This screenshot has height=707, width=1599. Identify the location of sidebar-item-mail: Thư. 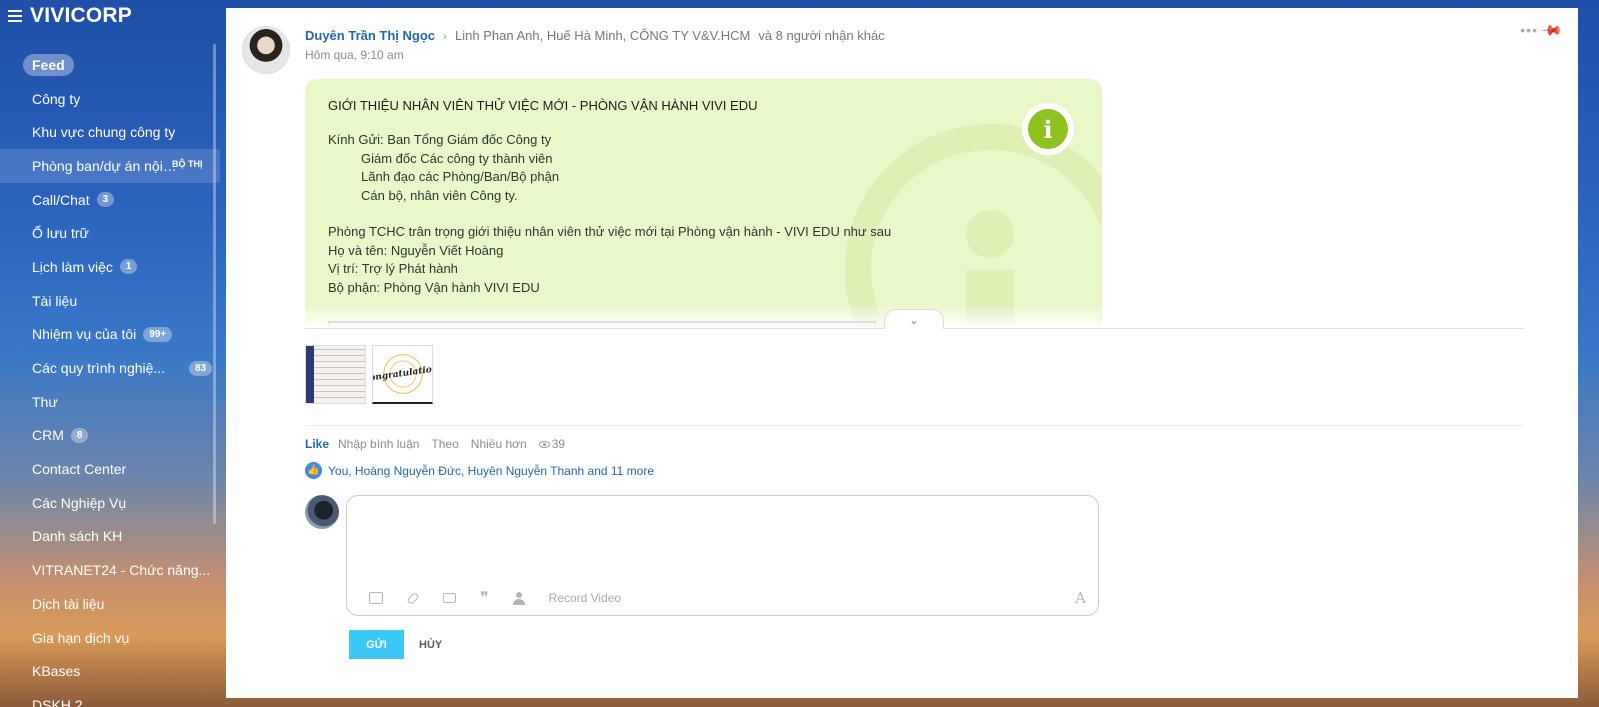
(110, 402).